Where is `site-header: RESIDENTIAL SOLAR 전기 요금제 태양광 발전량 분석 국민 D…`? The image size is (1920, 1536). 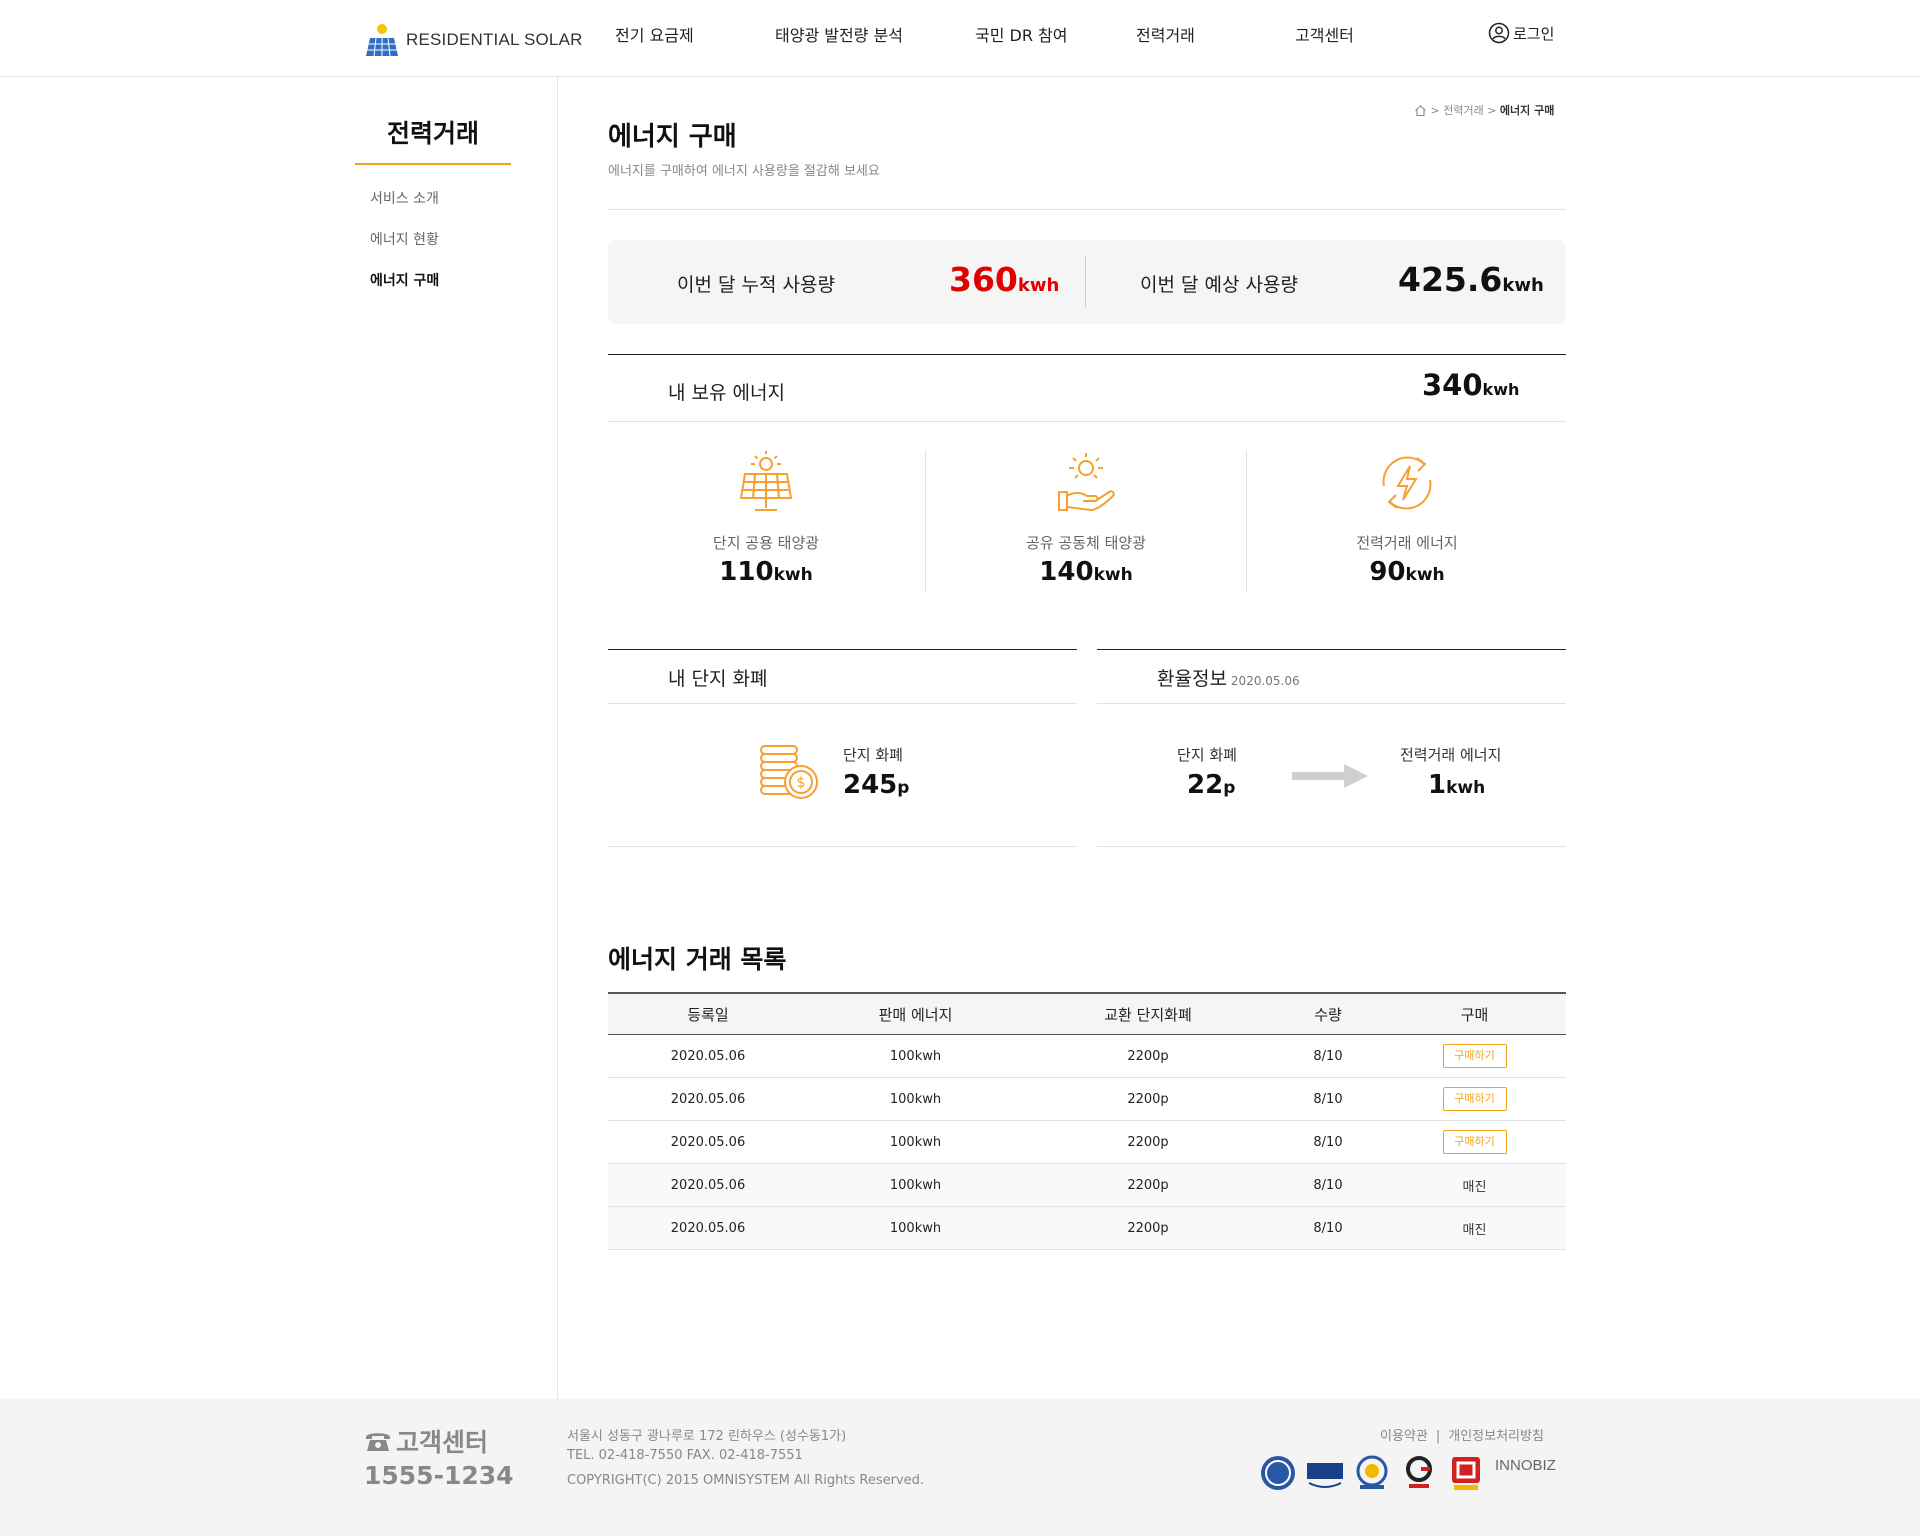
site-header: RESIDENTIAL SOLAR 전기 요금제 태양광 발전량 분석 국민 D… is located at coordinates (960, 38).